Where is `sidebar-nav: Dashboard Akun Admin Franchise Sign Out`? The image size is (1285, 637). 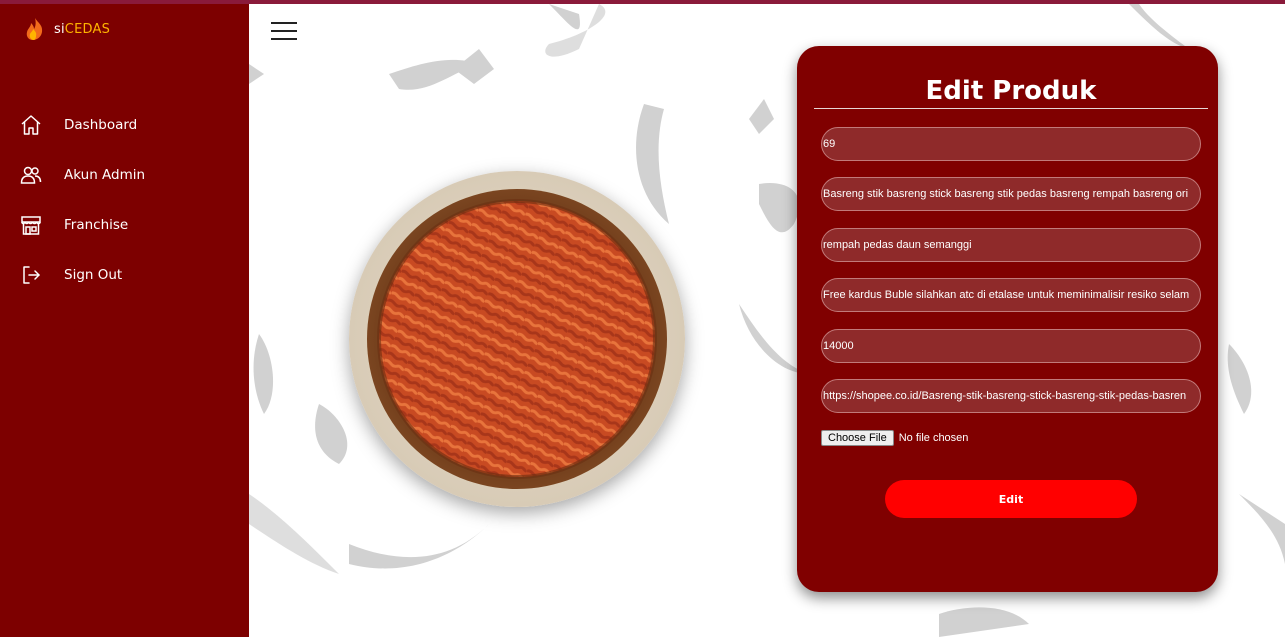 sidebar-nav: Dashboard Akun Admin Franchise Sign Out is located at coordinates (124, 200).